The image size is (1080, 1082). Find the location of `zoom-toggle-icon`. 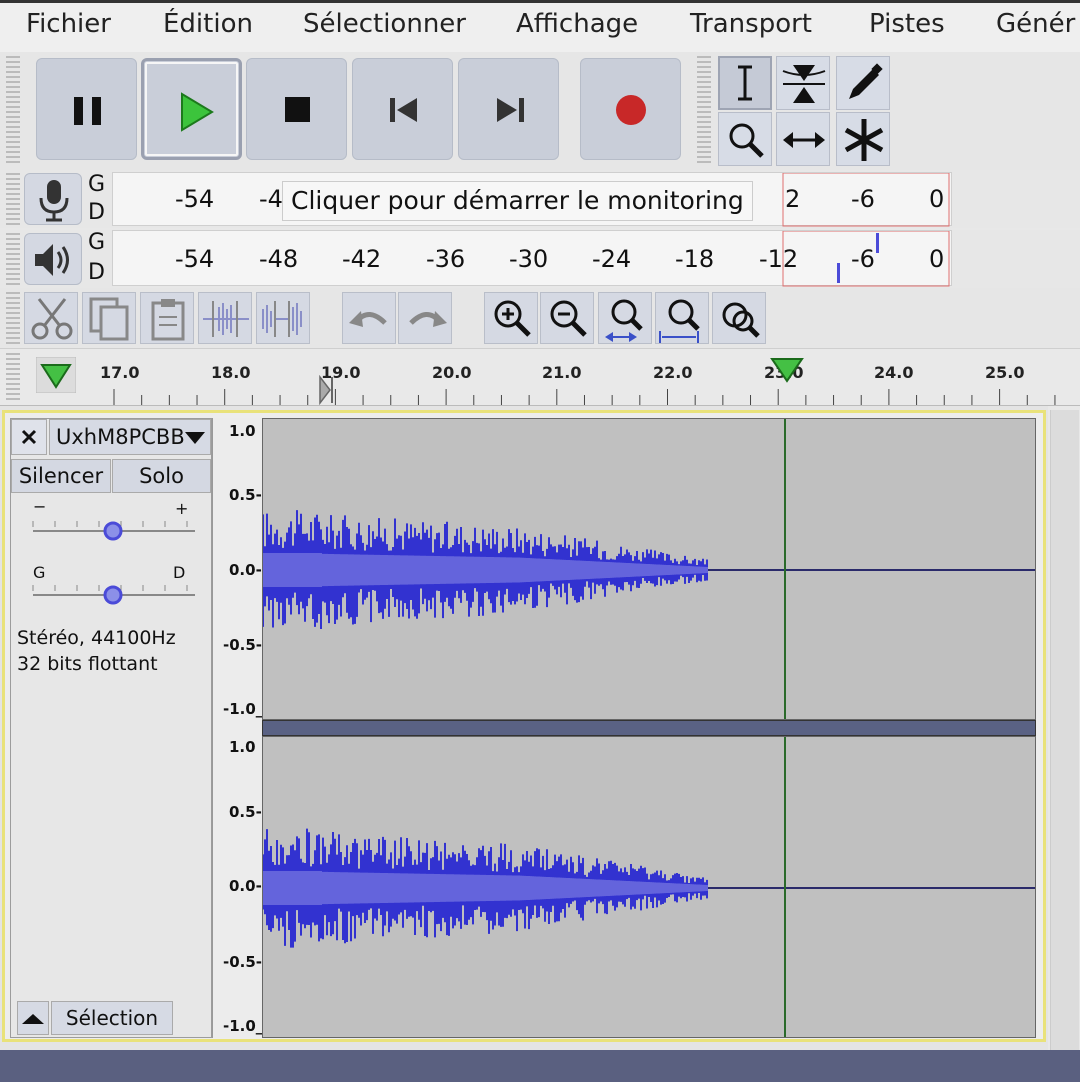

zoom-toggle-icon is located at coordinates (741, 320).